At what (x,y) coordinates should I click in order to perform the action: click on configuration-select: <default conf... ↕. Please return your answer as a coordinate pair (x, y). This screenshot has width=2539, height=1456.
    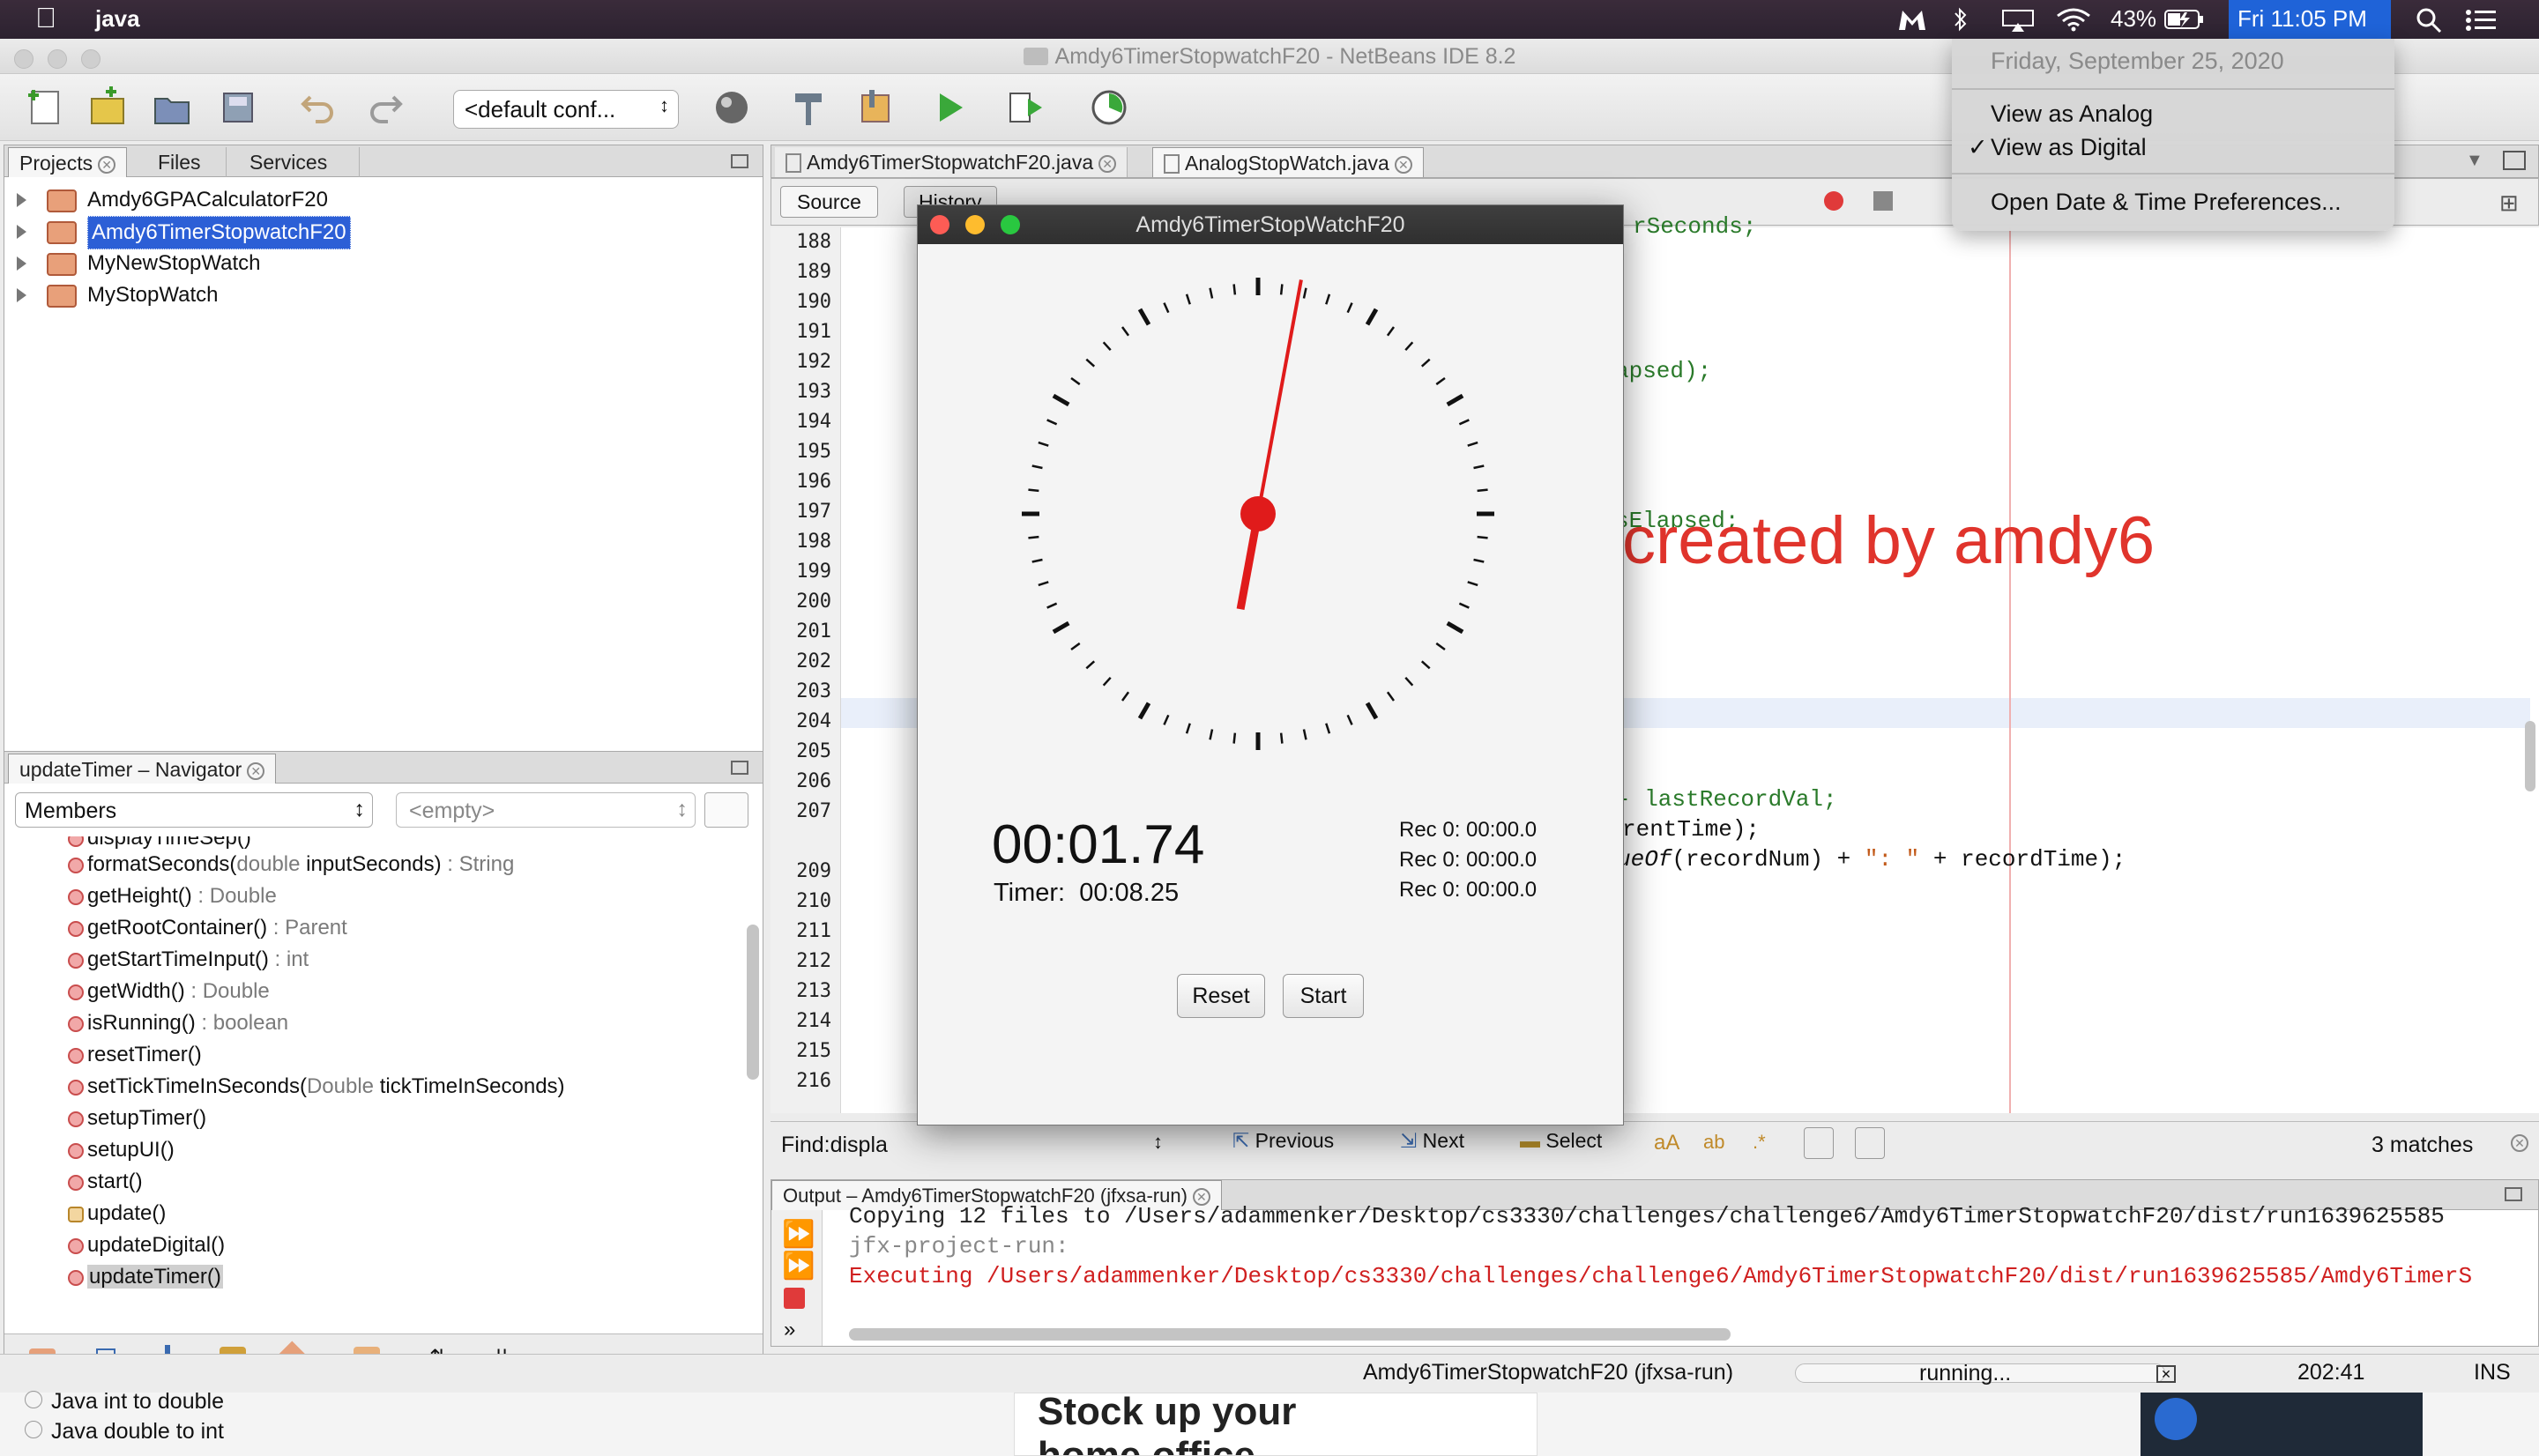
    Looking at the image, I should click on (566, 109).